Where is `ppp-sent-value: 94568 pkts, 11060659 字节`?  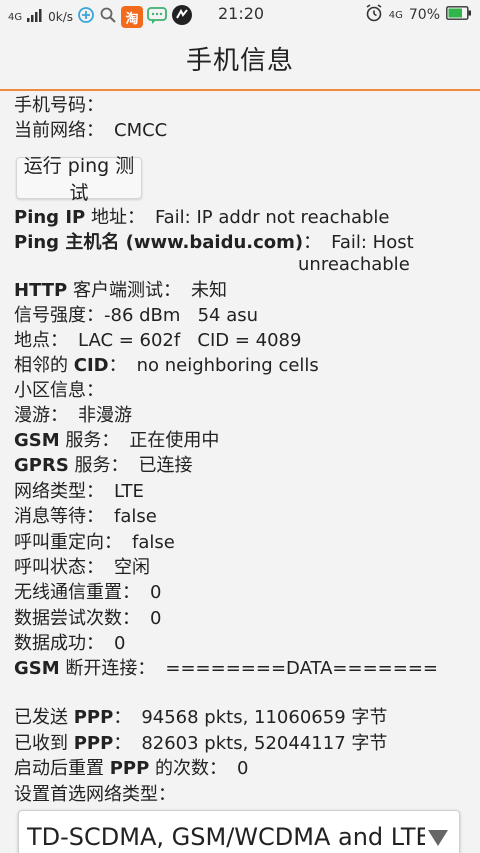 ppp-sent-value: 94568 pkts, 11060659 字节 is located at coordinates (264, 717).